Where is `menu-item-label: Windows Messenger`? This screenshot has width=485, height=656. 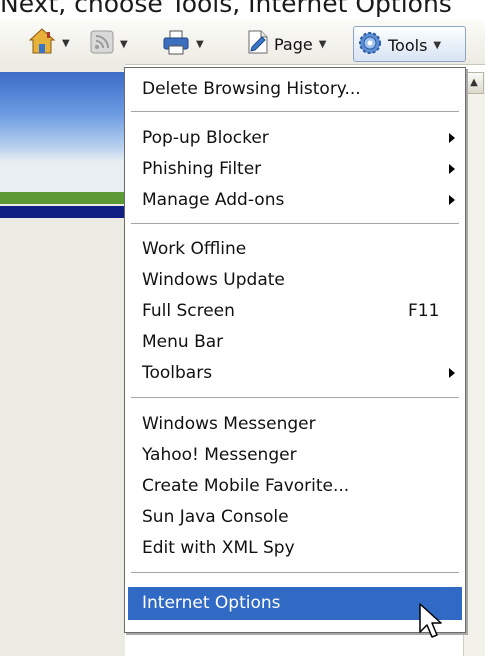
menu-item-label: Windows Messenger is located at coordinates (229, 424).